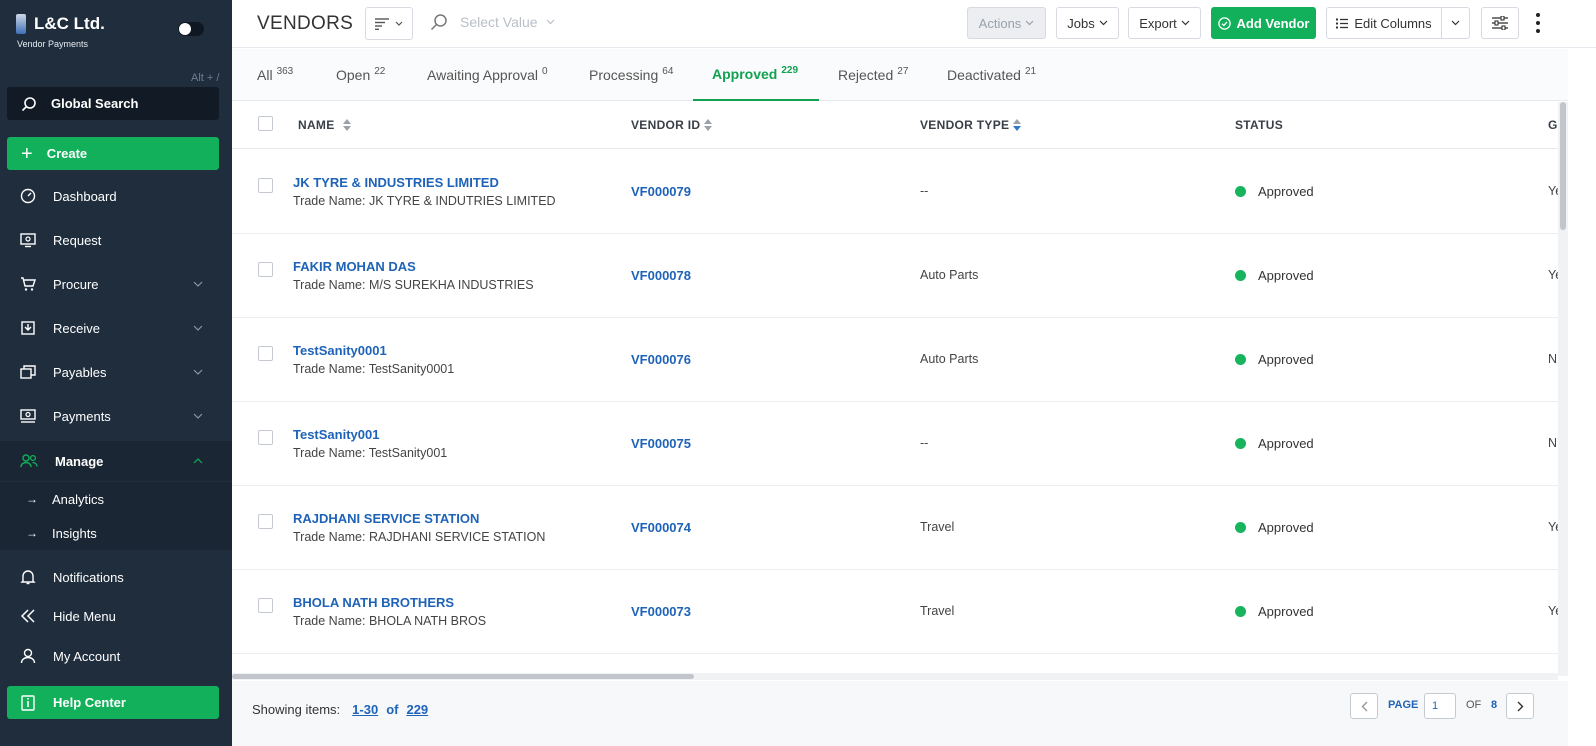 Image resolution: width=1596 pixels, height=746 pixels. Describe the element at coordinates (396, 182) in the screenshot. I see `vendor-name-link: JK TYRE & INDUSTRIES LIMITED` at that location.